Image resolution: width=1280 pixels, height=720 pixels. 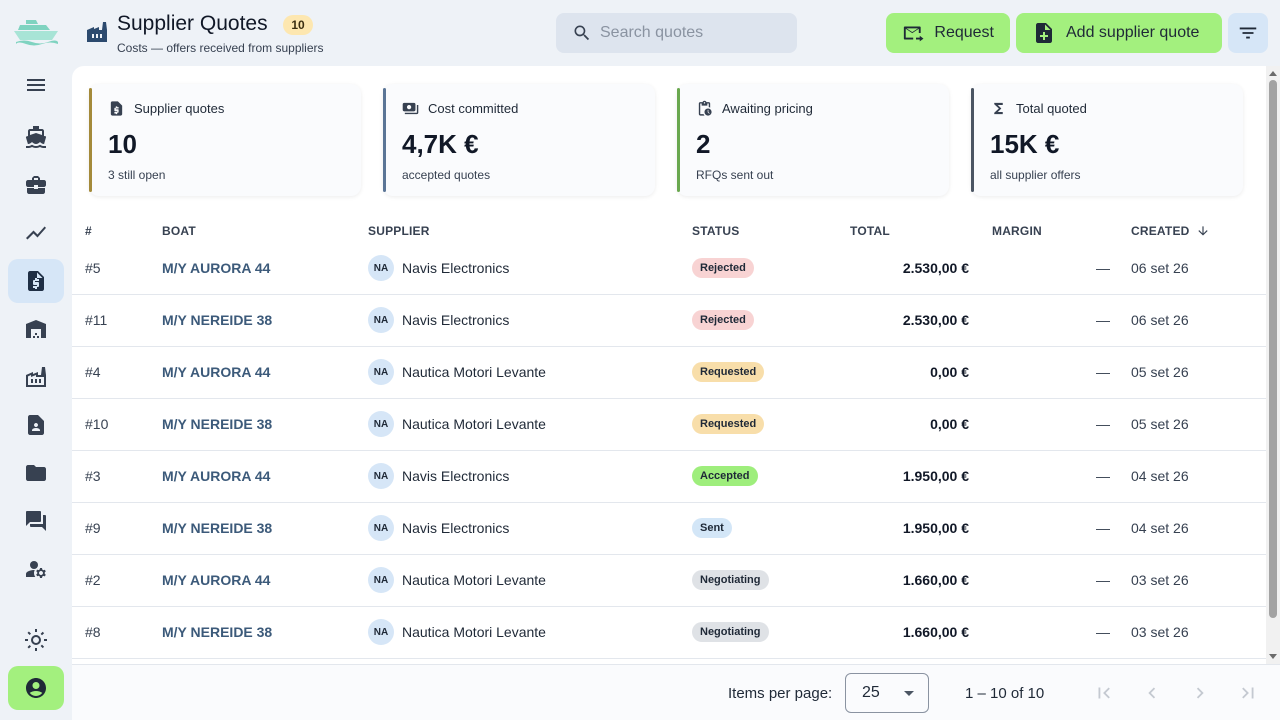 I want to click on previous-page-button, so click(x=1152, y=693).